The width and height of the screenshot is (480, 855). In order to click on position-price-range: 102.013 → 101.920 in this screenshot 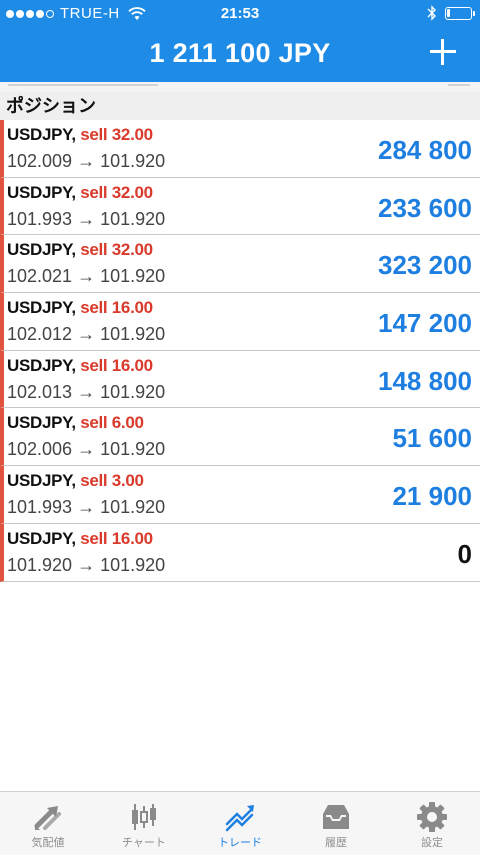, I will do `click(86, 391)`.